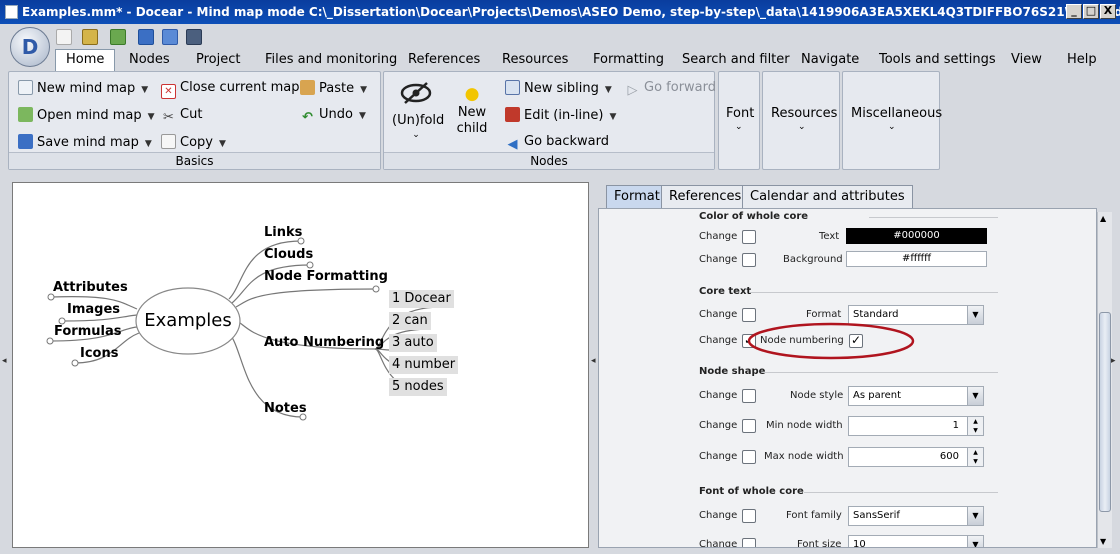 The height and width of the screenshot is (554, 1120). What do you see at coordinates (30, 47) in the screenshot?
I see `application-menu-button: D` at bounding box center [30, 47].